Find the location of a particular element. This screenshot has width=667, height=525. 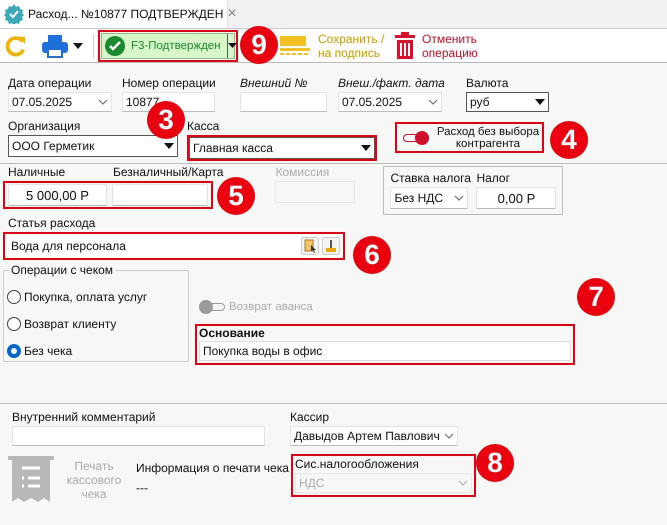

step-number-badge: 5 is located at coordinates (236, 196).